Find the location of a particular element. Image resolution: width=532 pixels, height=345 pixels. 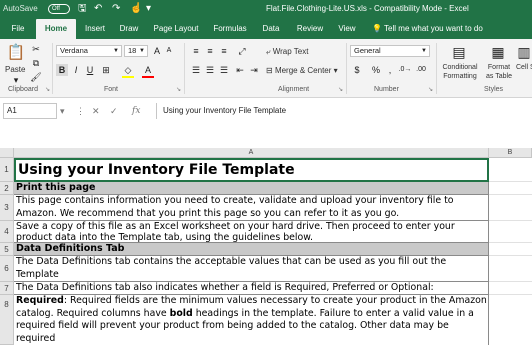

cell-b3 is located at coordinates (510, 208).